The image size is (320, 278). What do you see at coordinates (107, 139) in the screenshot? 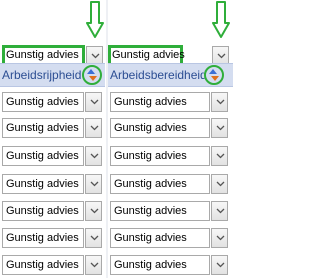
I see `column-divider` at bounding box center [107, 139].